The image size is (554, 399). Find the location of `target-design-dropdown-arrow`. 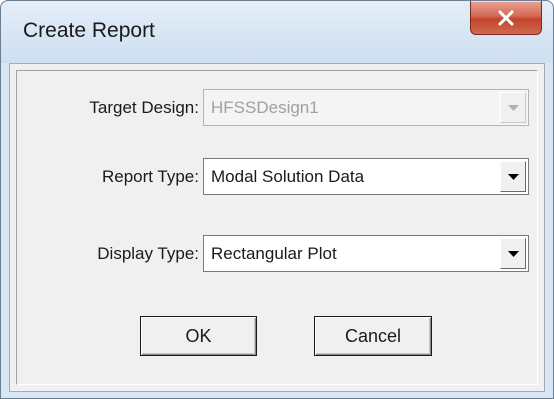

target-design-dropdown-arrow is located at coordinates (513, 107).